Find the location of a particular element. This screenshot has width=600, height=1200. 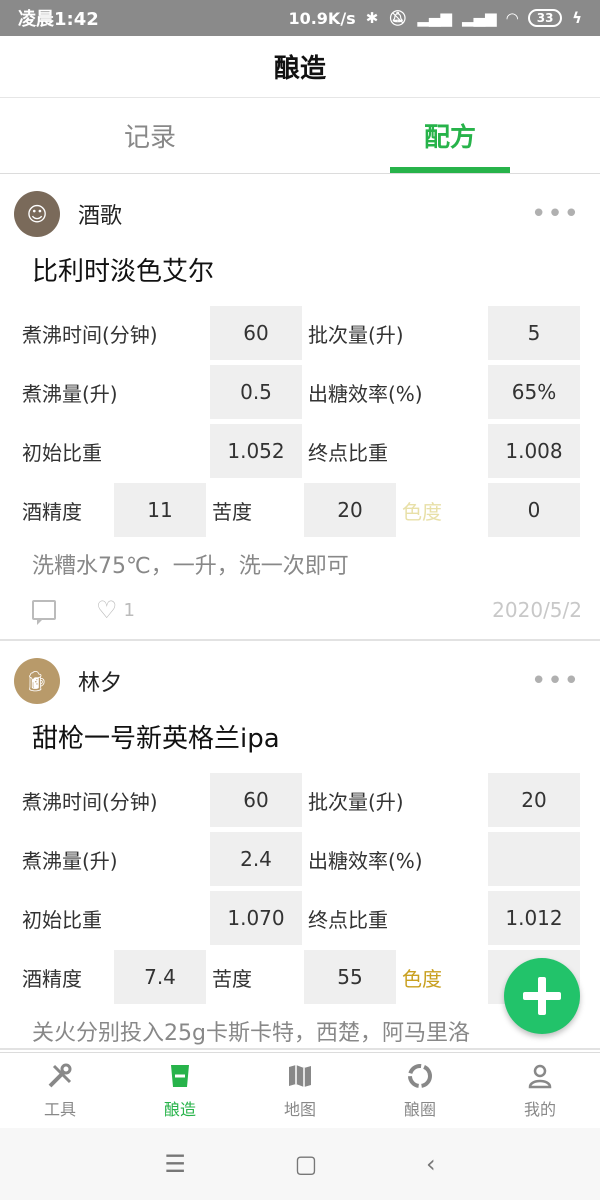

tab-recipes: 配方 is located at coordinates (450, 135).